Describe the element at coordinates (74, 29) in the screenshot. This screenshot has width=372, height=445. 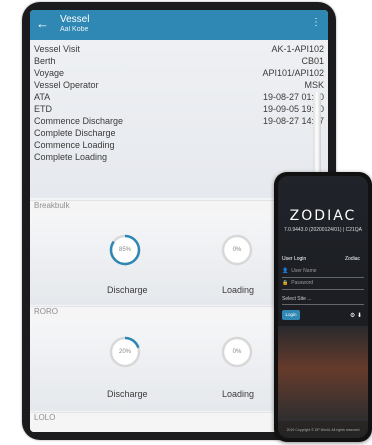
I see `vessel-name: Aal Kobe` at that location.